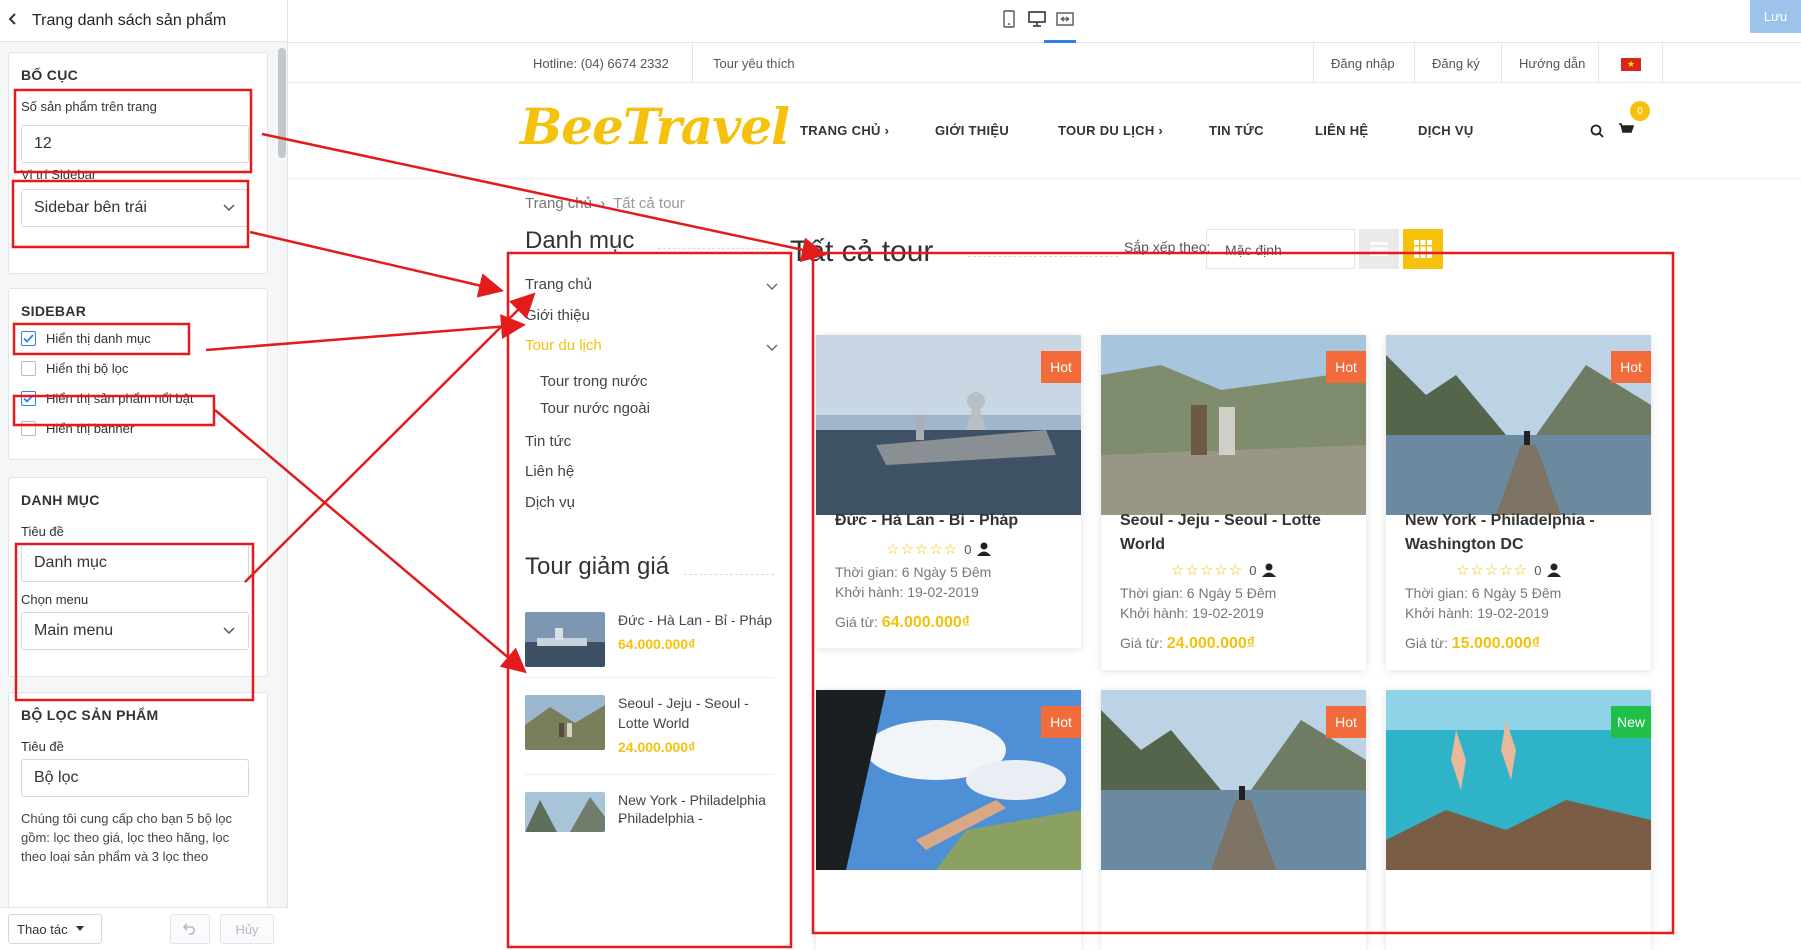 The height and width of the screenshot is (950, 1801). What do you see at coordinates (657, 644) in the screenshot?
I see `promo-price: 64.000.000₫` at bounding box center [657, 644].